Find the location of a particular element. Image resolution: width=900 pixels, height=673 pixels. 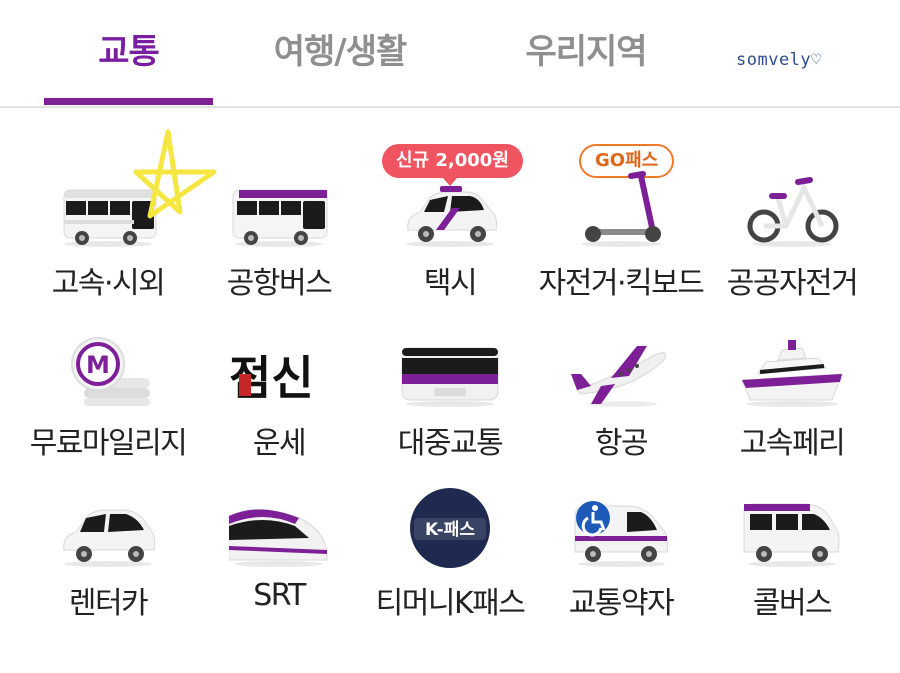

service-tmoney-k-pass: K-패스 티머니K패스 is located at coordinates (450, 525).